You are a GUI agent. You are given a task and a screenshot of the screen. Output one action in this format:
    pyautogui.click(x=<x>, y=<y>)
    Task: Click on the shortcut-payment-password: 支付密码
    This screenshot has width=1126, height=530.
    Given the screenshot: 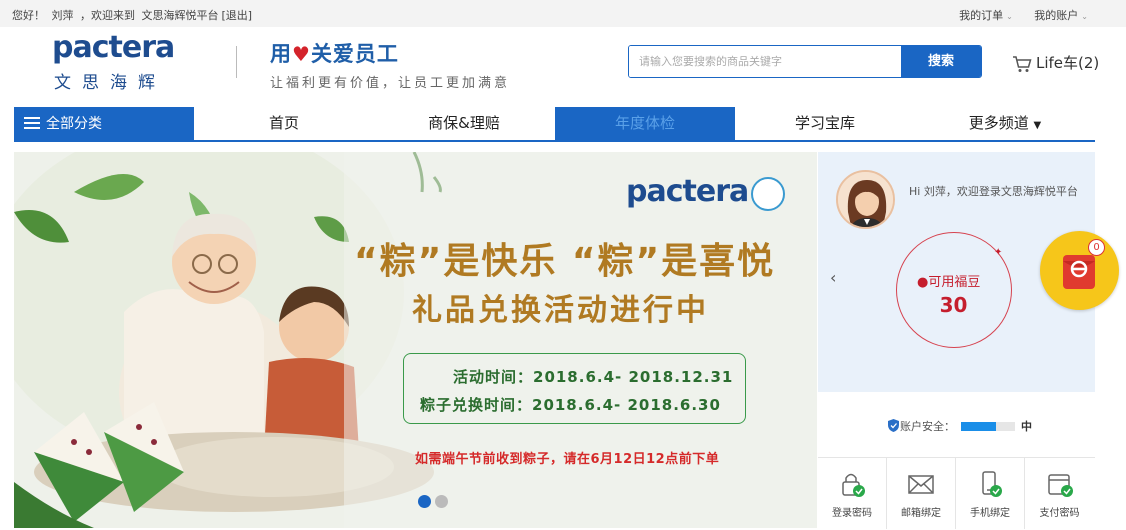 What is the action you would take?
    pyautogui.click(x=1059, y=493)
    